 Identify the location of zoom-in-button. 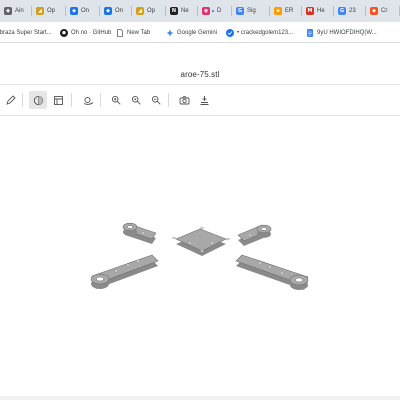
(116, 100).